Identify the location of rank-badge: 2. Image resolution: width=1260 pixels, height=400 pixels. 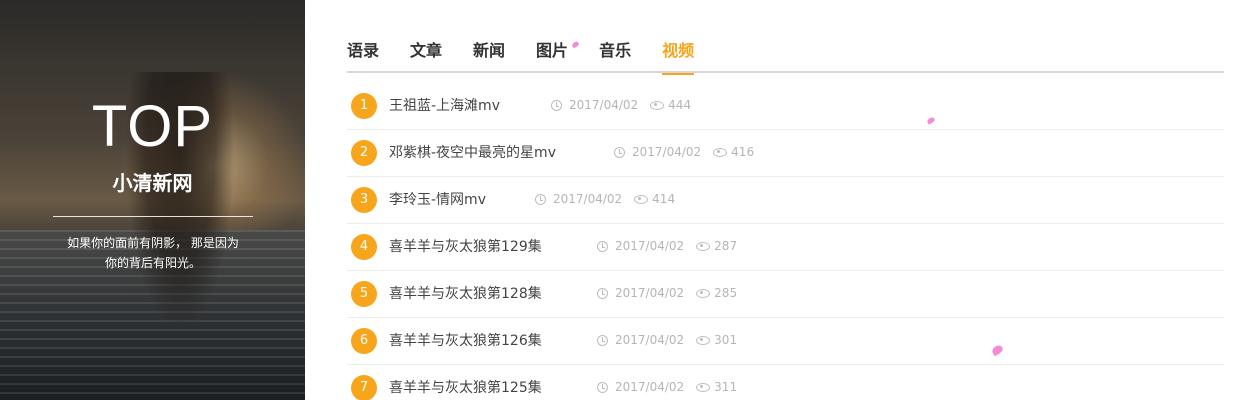
(364, 153).